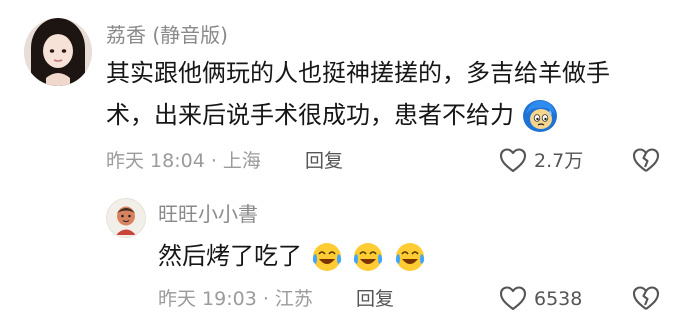  What do you see at coordinates (235, 299) in the screenshot?
I see `reply-timestamp-location: 昨天 19:03 · 江苏` at bounding box center [235, 299].